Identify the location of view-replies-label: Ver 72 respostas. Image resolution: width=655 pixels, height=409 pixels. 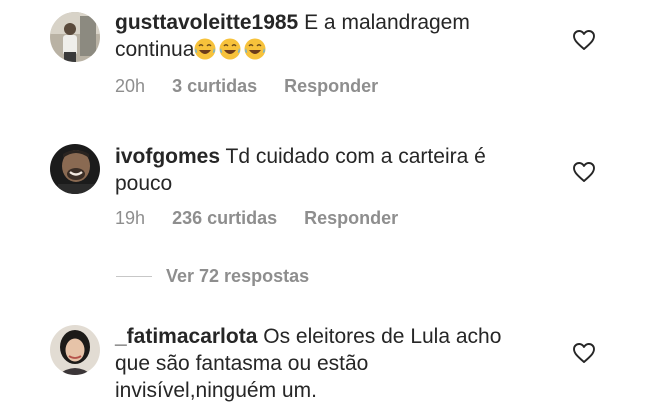
(238, 275).